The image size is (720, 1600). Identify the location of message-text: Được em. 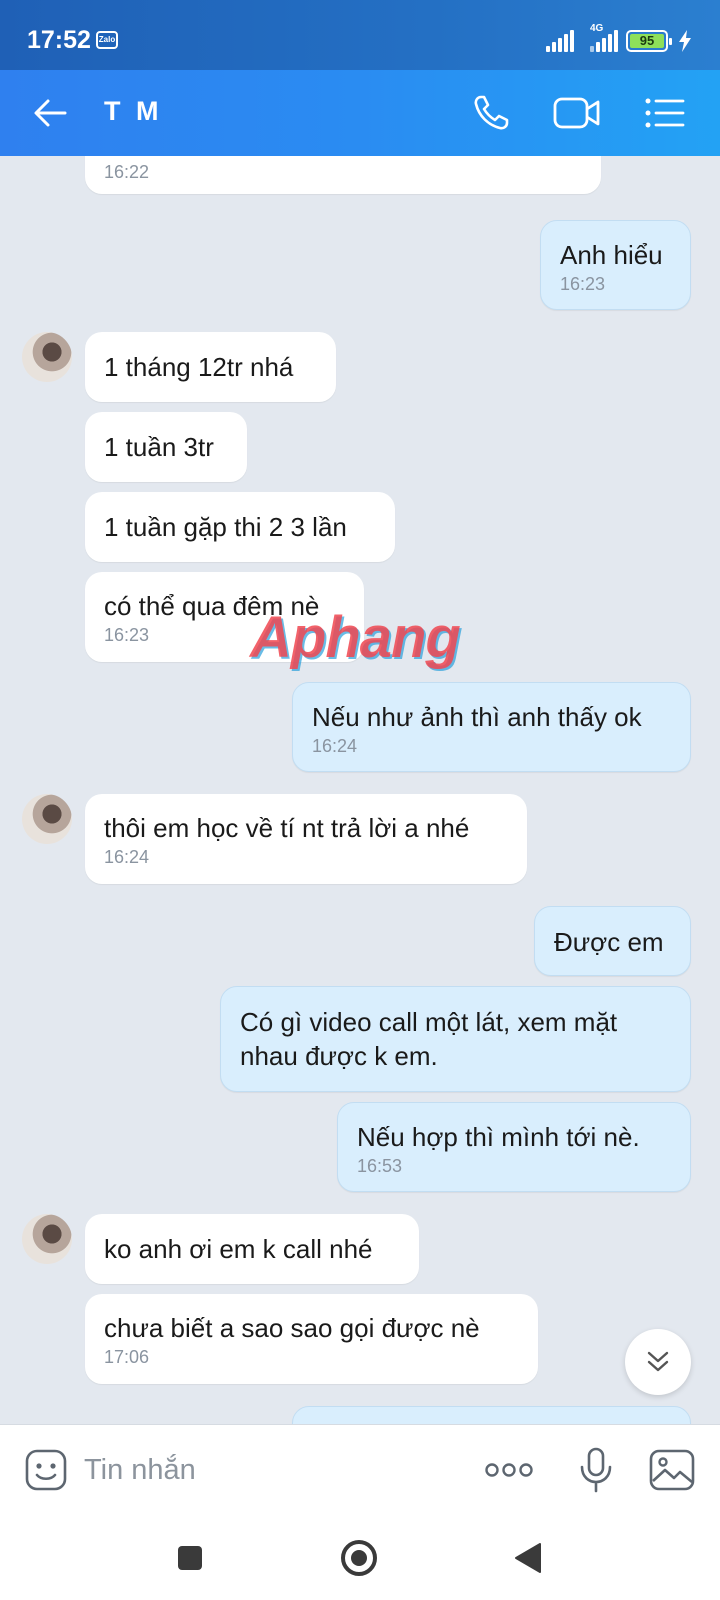
(609, 942).